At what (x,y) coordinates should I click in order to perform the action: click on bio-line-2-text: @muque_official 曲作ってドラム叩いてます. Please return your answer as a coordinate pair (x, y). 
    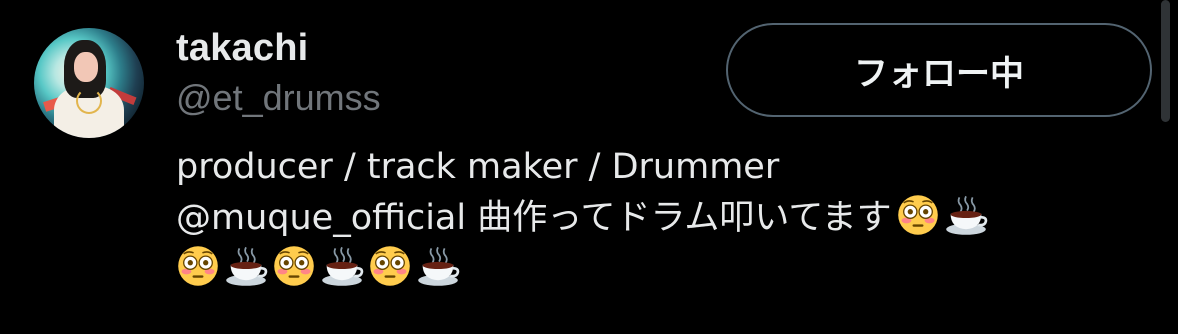
    Looking at the image, I should click on (534, 218).